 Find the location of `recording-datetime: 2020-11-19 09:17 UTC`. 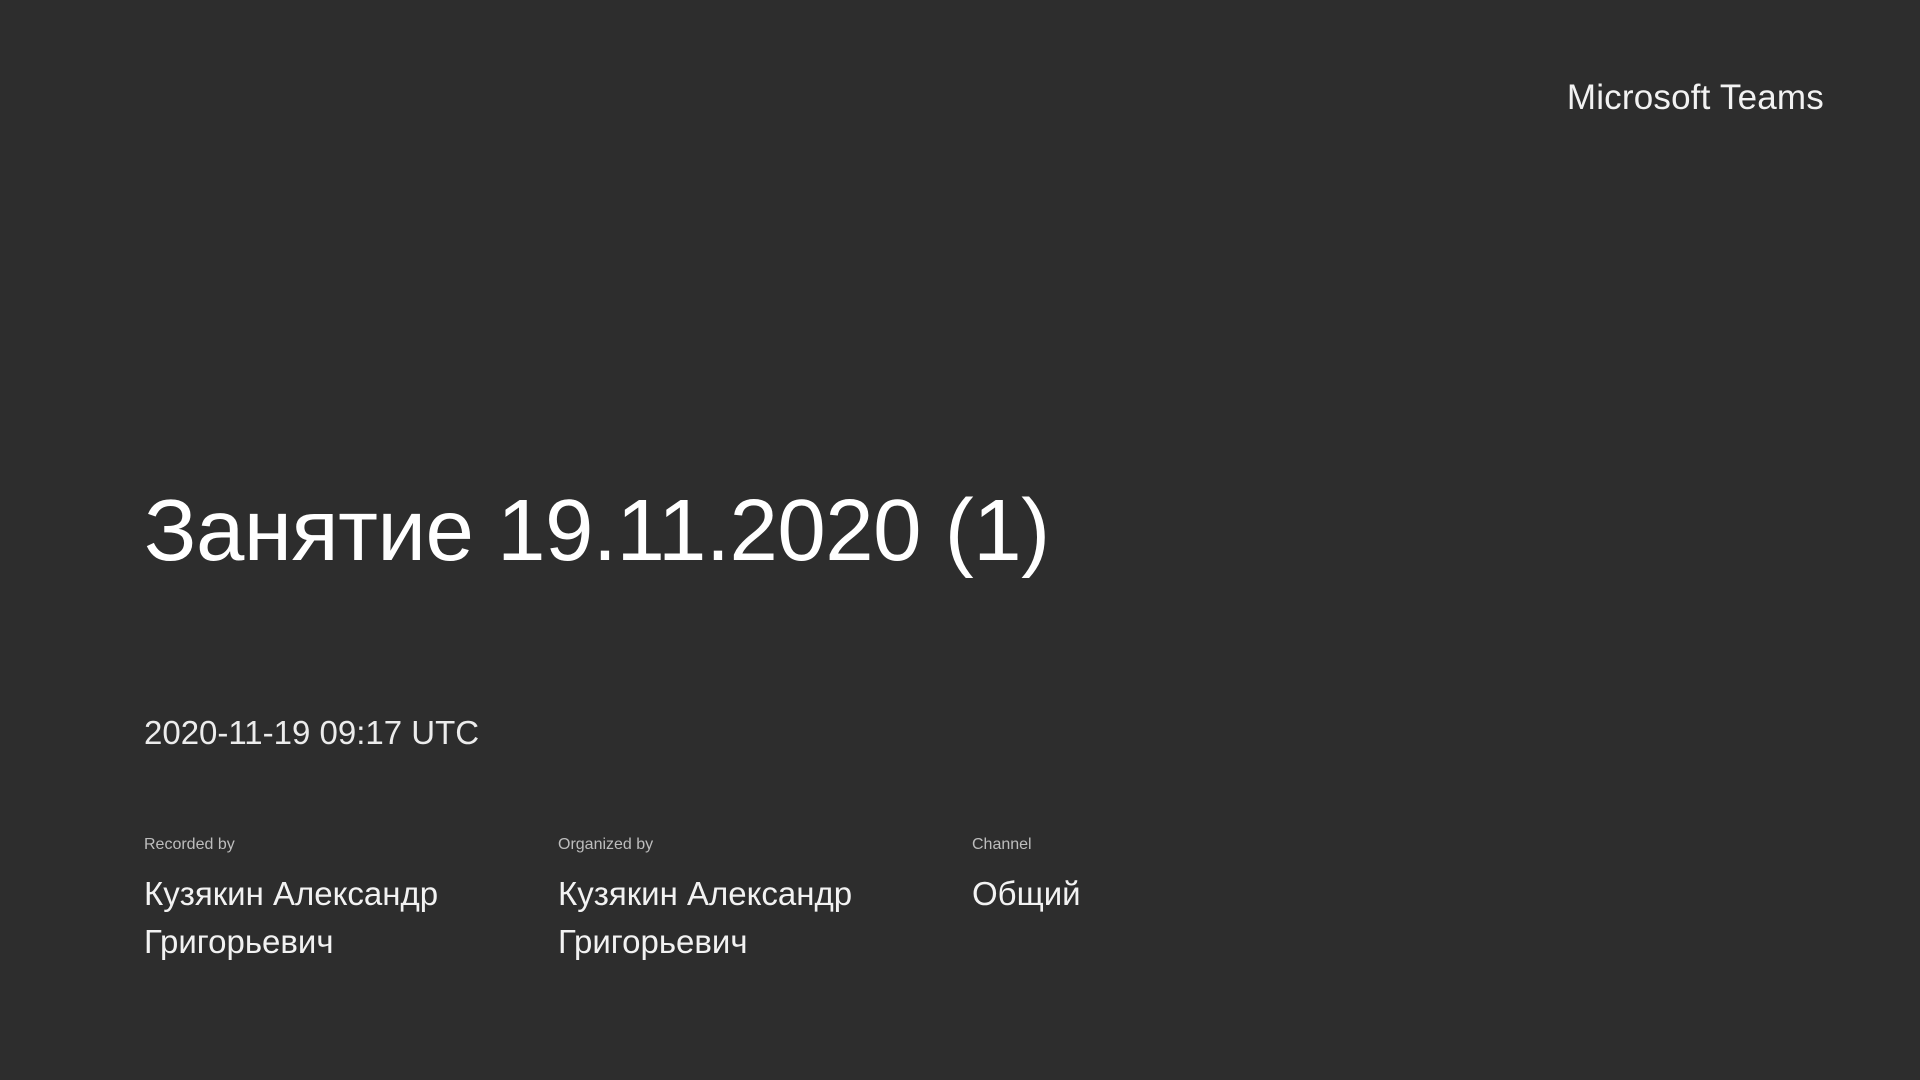

recording-datetime: 2020-11-19 09:17 UTC is located at coordinates (312, 732).